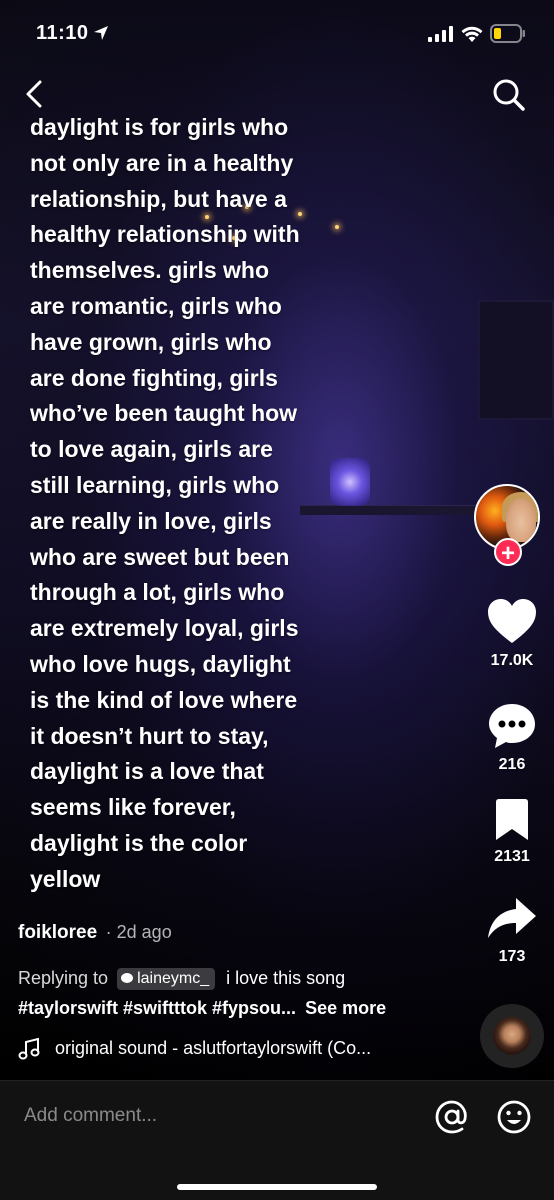 The image size is (554, 1200). Describe the element at coordinates (512, 621) in the screenshot. I see `heart-icon` at that location.